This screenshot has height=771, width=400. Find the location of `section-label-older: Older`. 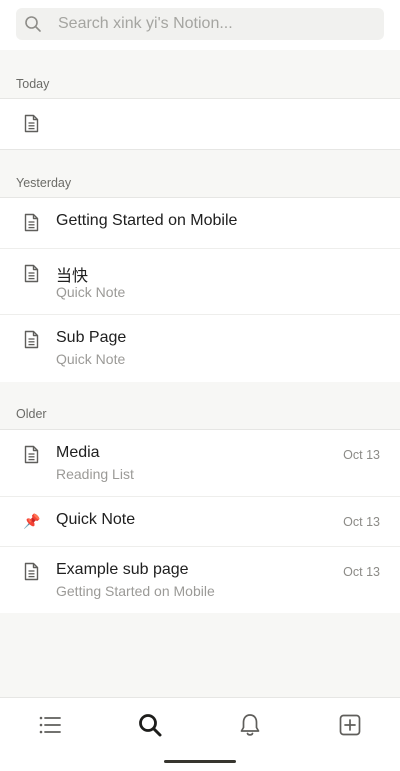

section-label-older: Older is located at coordinates (31, 414).